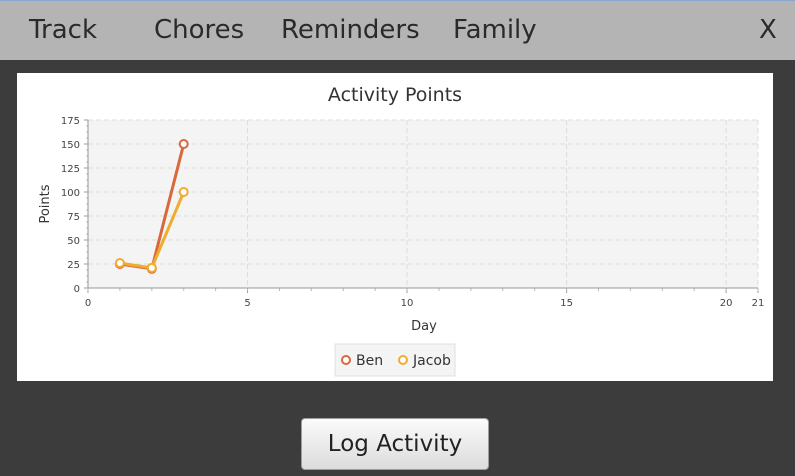 Image resolution: width=795 pixels, height=476 pixels. I want to click on y-tick-label: 0, so click(77, 289).